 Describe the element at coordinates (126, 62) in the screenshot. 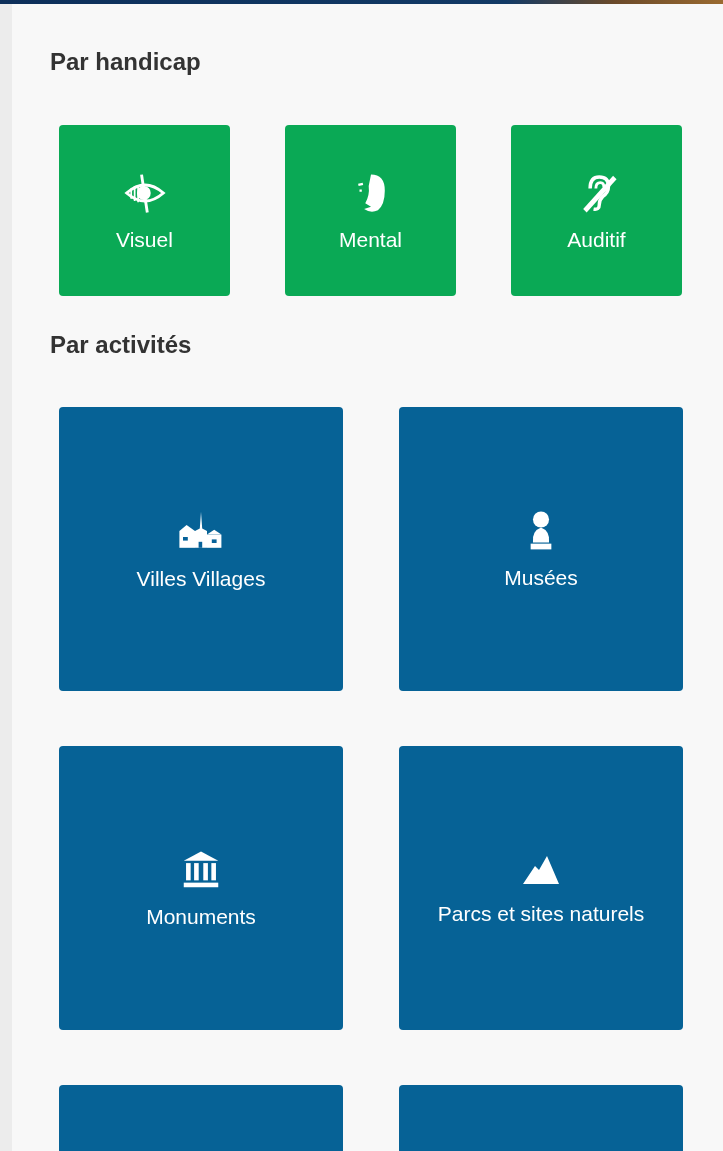

I see `section-heading: Par handicap` at that location.